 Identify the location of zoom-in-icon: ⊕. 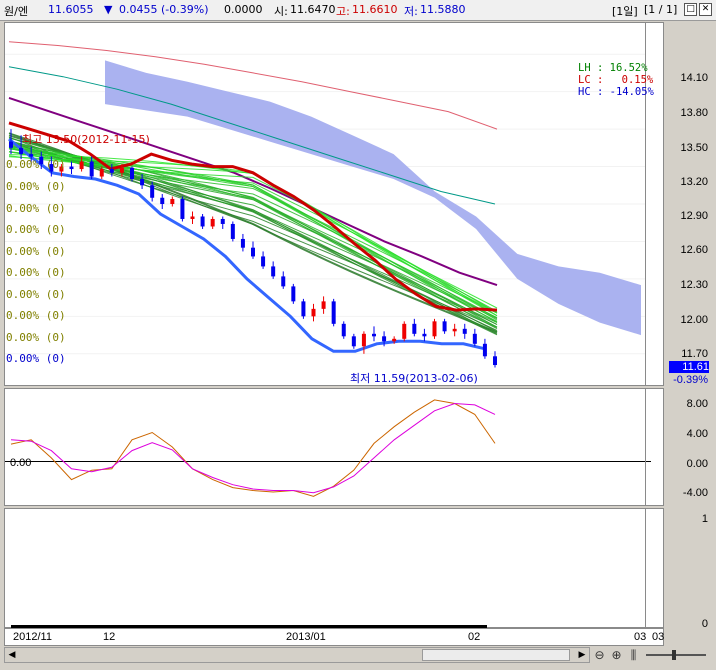
(616, 655).